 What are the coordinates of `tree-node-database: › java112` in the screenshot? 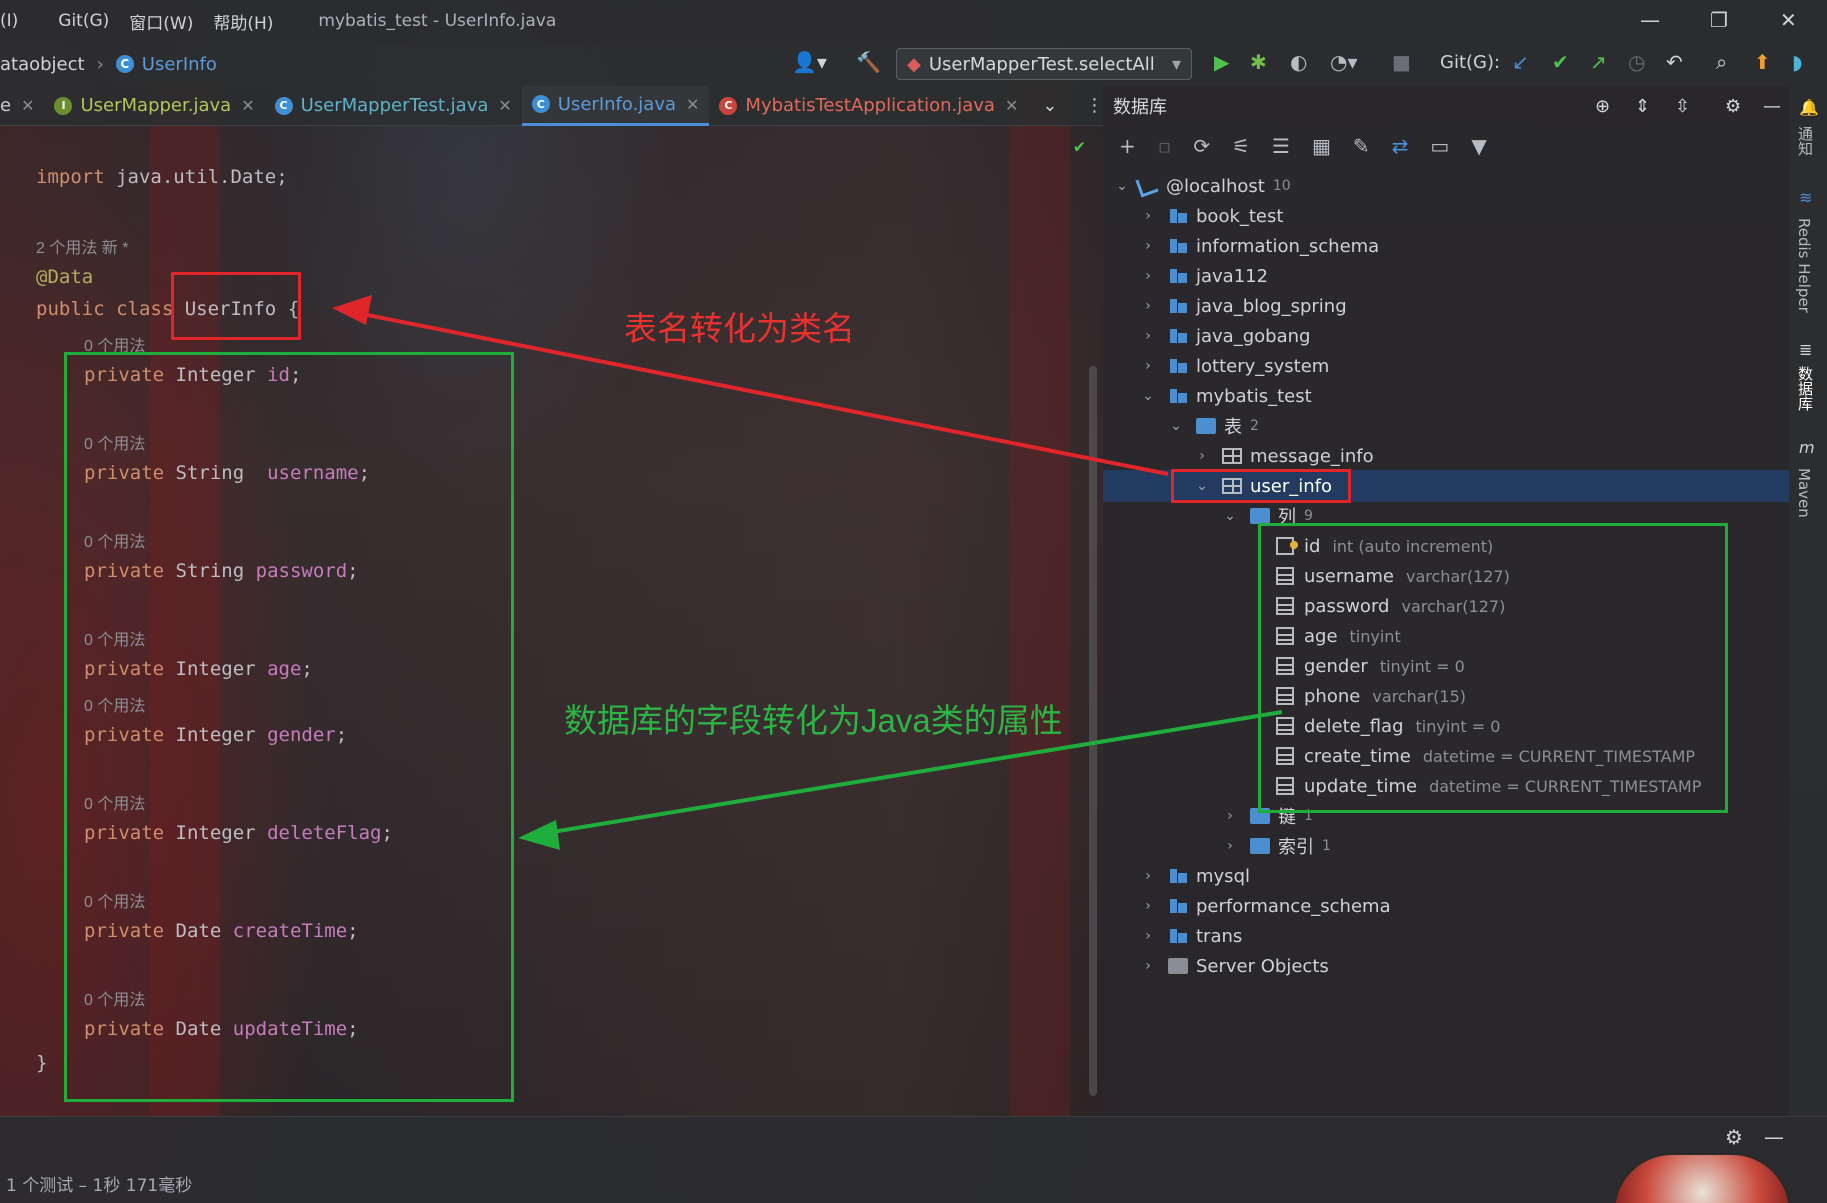 It's located at (1203, 276).